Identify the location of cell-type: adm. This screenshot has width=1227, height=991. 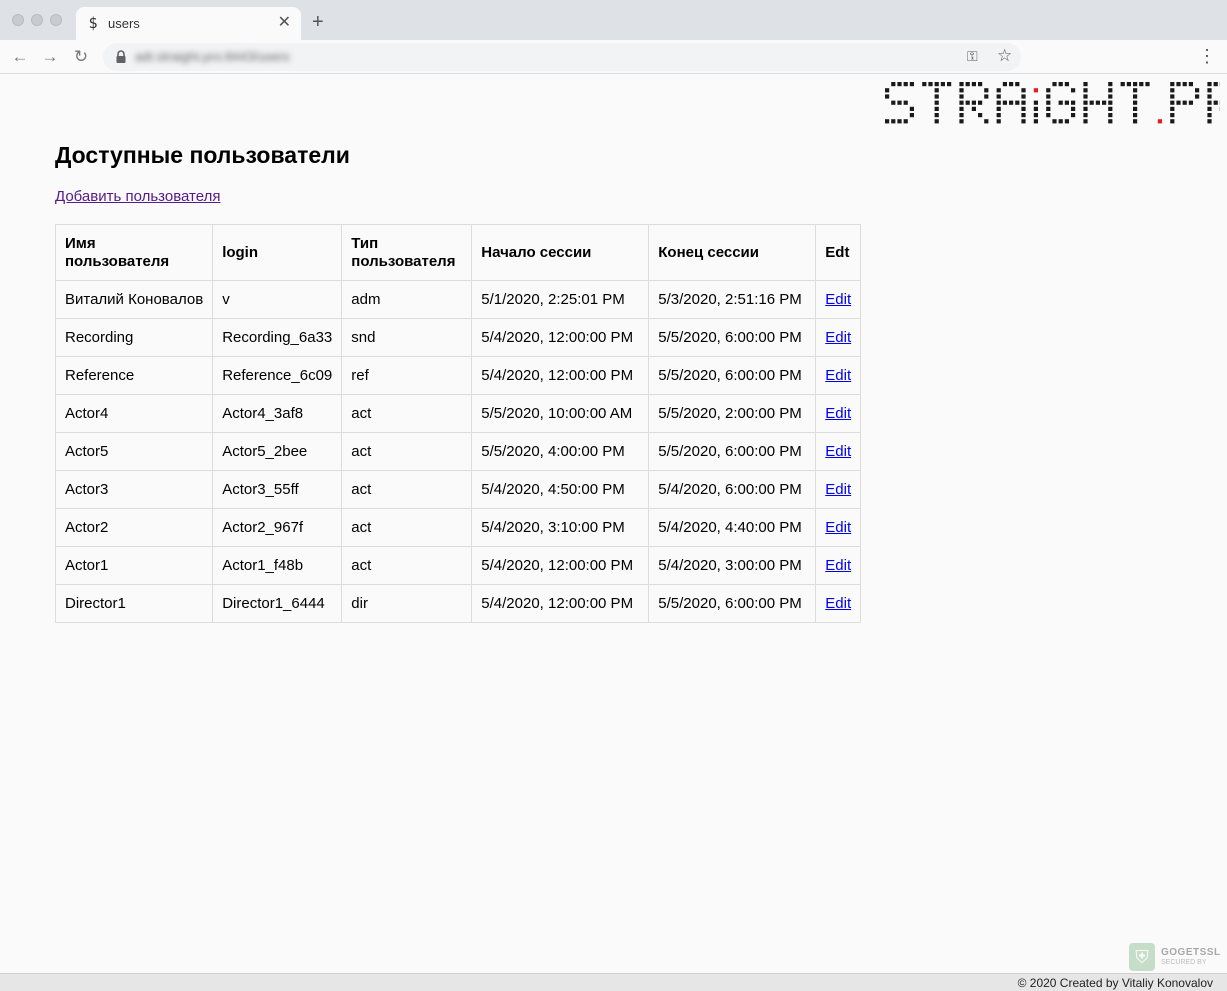
(407, 299).